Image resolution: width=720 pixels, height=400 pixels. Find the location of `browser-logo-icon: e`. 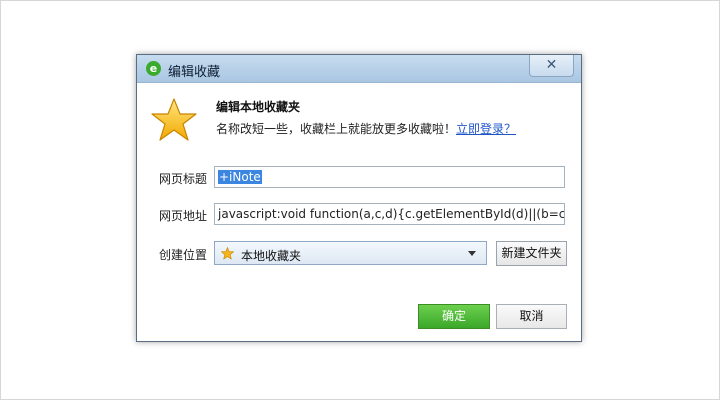

browser-logo-icon: e is located at coordinates (153, 68).